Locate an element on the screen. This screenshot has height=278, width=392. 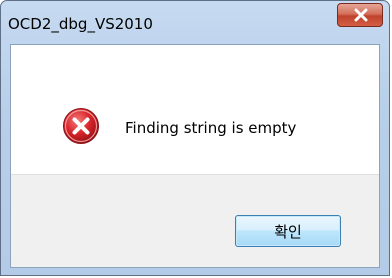
close-icon is located at coordinates (361, 15).